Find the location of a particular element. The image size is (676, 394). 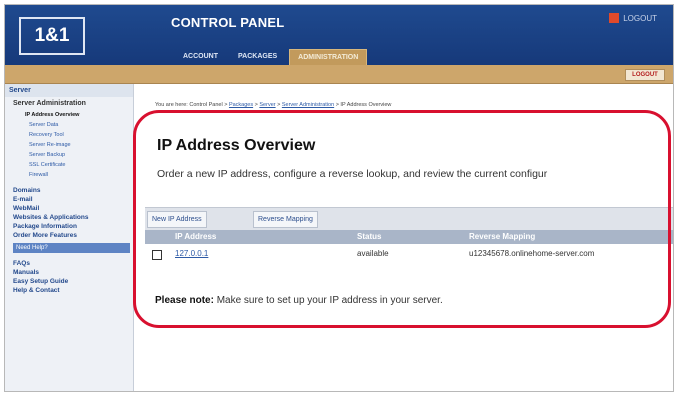

reverse-mapping-value: u12345678.onlinehome-server.com is located at coordinates (532, 253).